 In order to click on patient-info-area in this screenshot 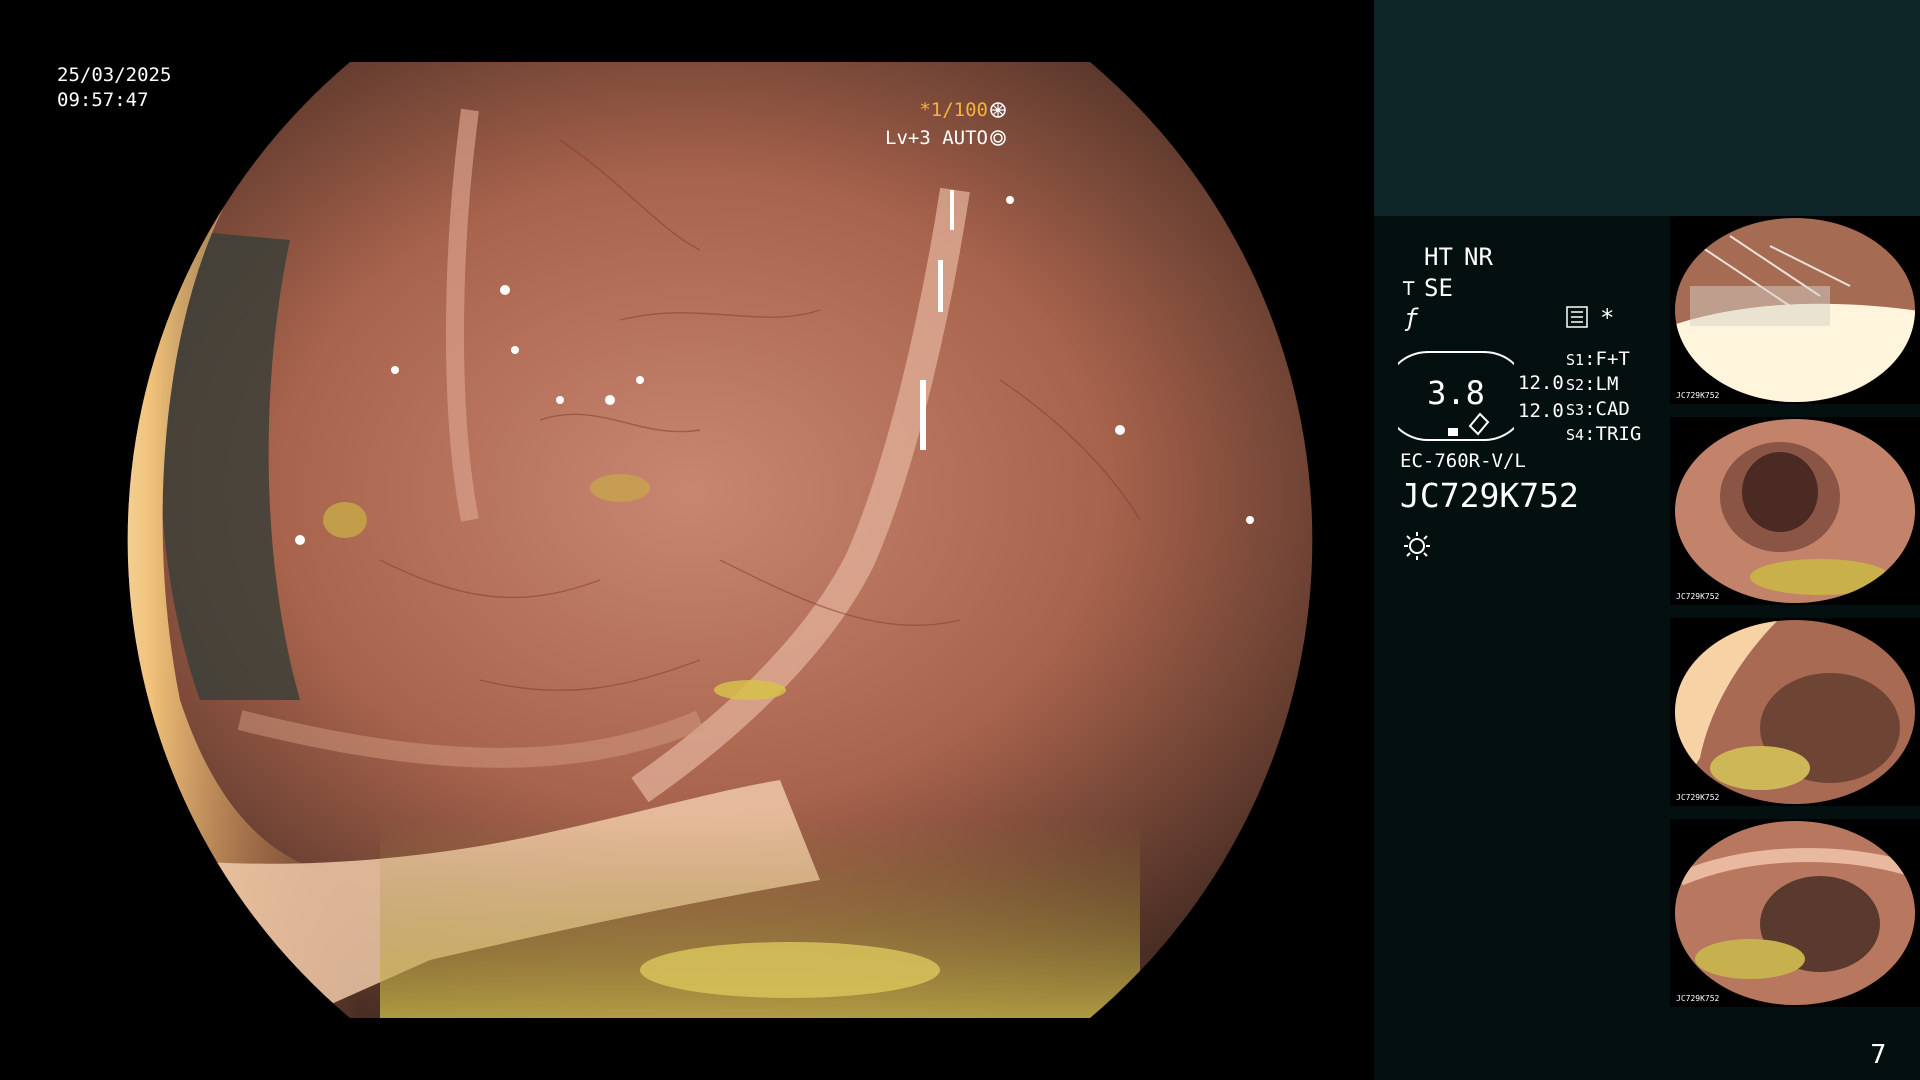, I will do `click(1647, 108)`.